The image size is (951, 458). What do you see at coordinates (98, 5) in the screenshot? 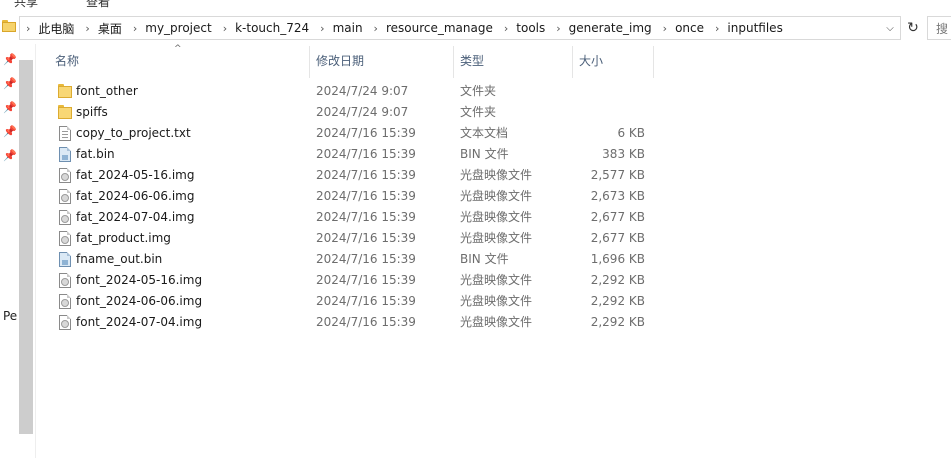
I see `ribbon-tab-view: 查看` at bounding box center [98, 5].